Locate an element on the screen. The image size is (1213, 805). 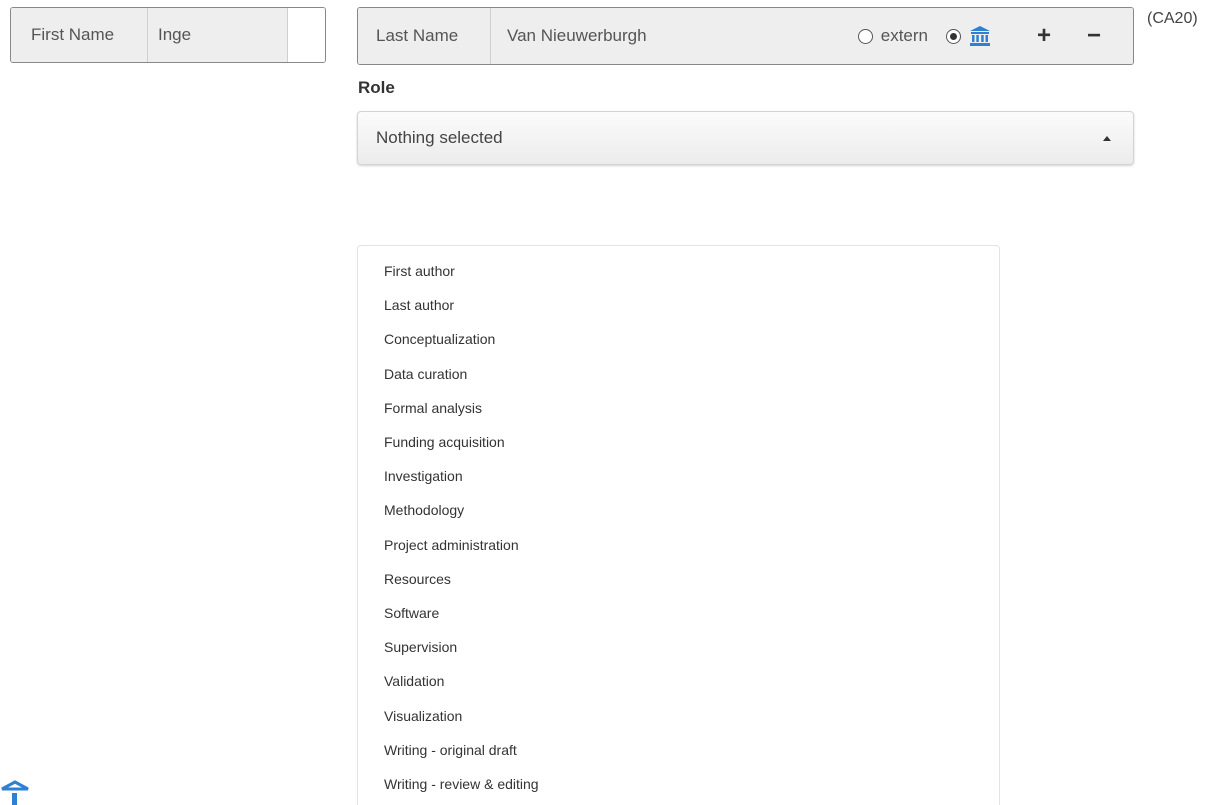
role-option: Resources is located at coordinates (678, 579).